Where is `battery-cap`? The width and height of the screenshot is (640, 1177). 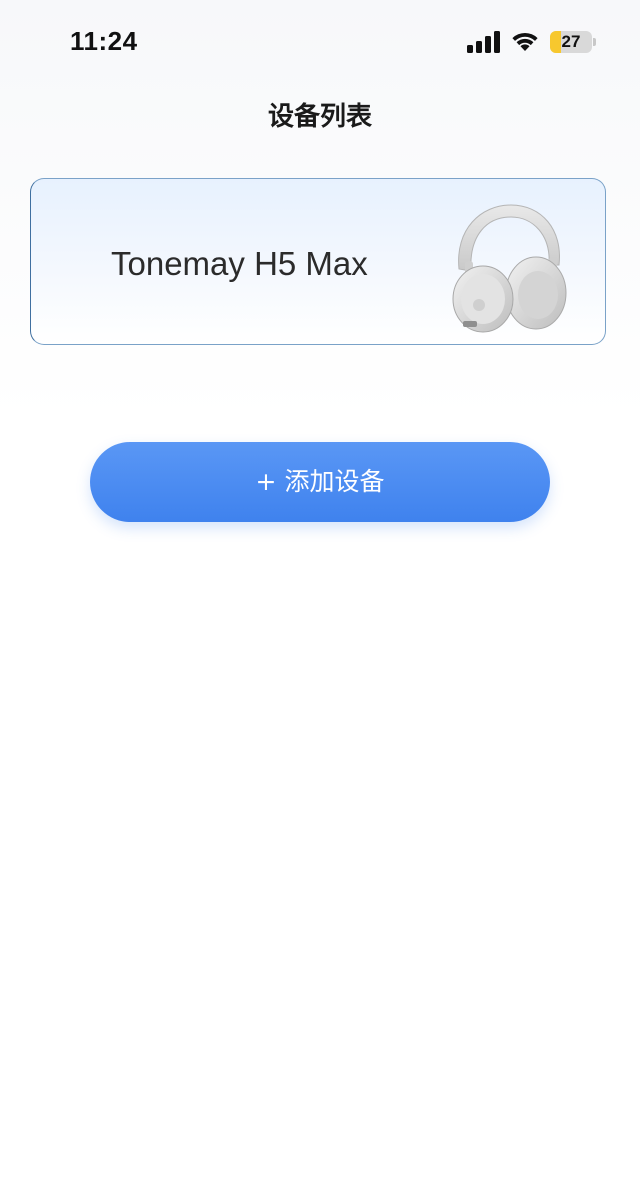
battery-cap is located at coordinates (594, 42).